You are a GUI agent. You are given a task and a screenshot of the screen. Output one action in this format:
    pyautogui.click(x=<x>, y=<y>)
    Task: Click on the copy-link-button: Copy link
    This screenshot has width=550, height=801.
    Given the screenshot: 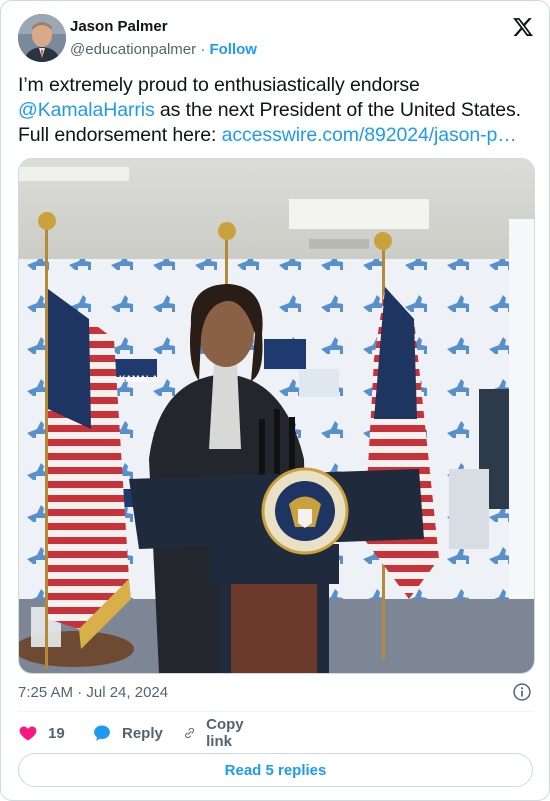 What is the action you would take?
    pyautogui.click(x=217, y=733)
    